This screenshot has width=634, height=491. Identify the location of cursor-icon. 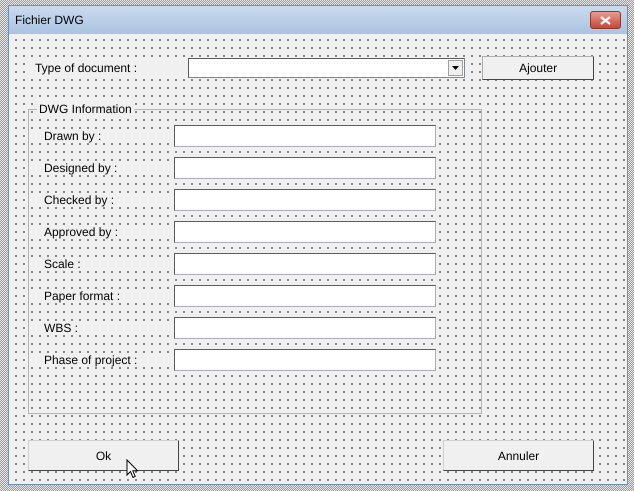
(132, 469).